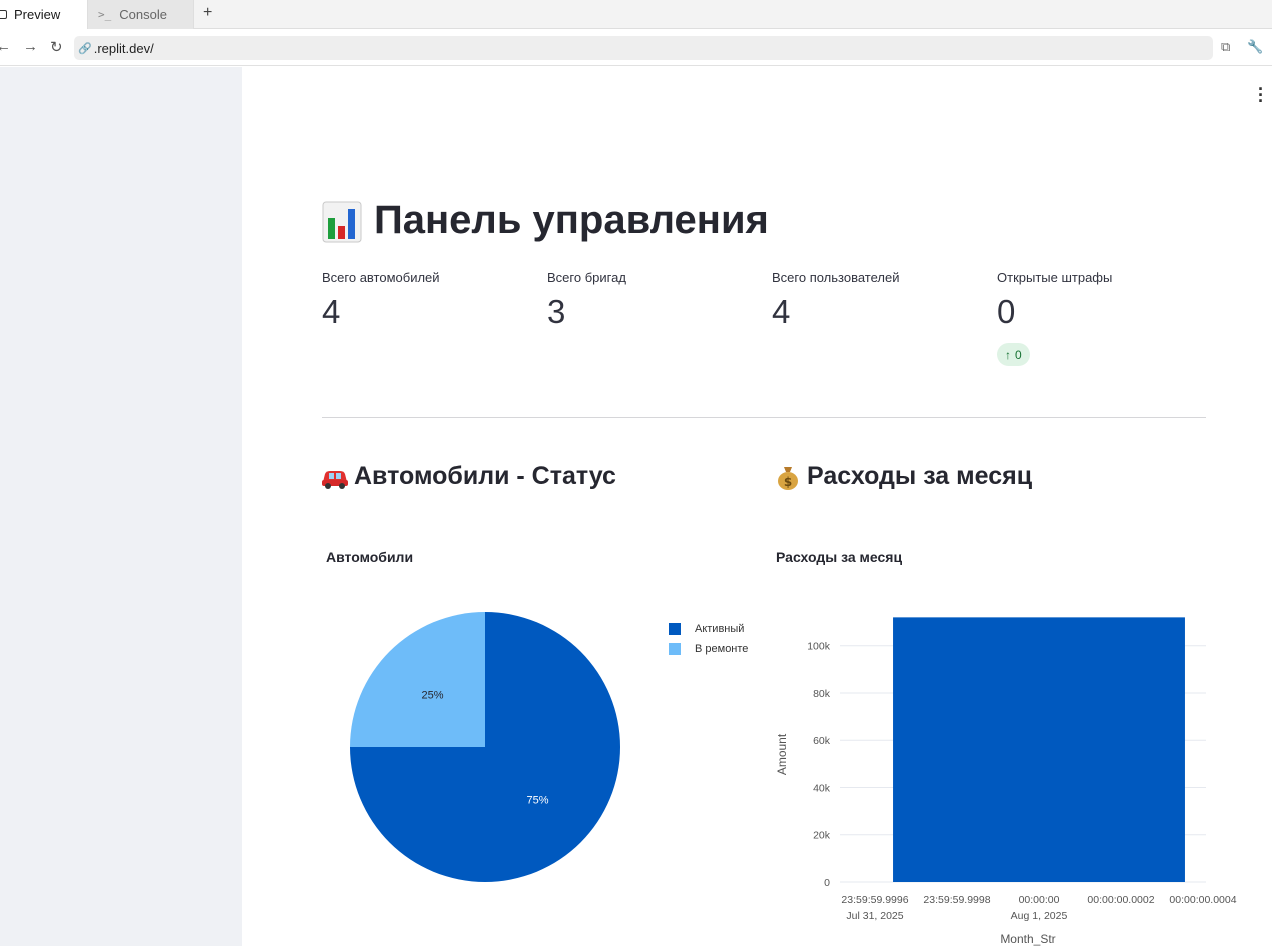  Describe the element at coordinates (537, 801) in the screenshot. I see `pie-slice-label: 75%` at that location.